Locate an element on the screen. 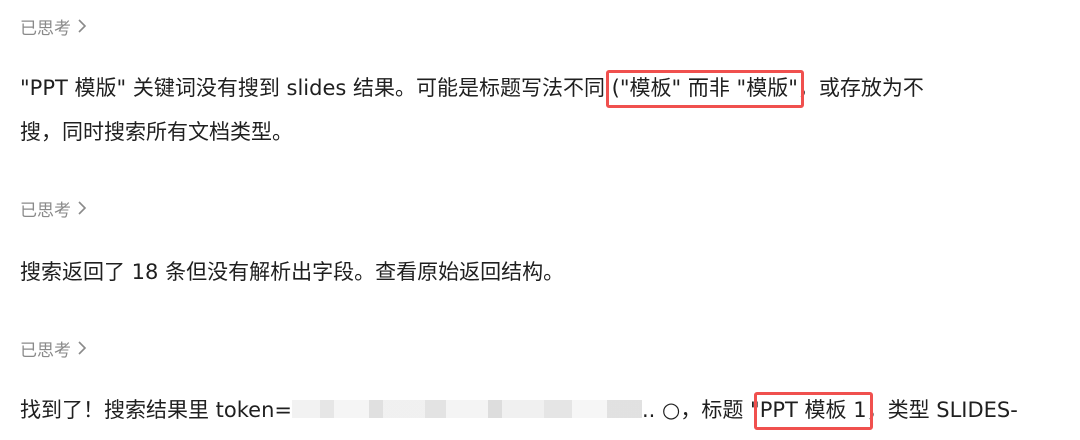 This screenshot has height=440, width=1080. redacted-token-tail: .. ○ is located at coordinates (661, 410).